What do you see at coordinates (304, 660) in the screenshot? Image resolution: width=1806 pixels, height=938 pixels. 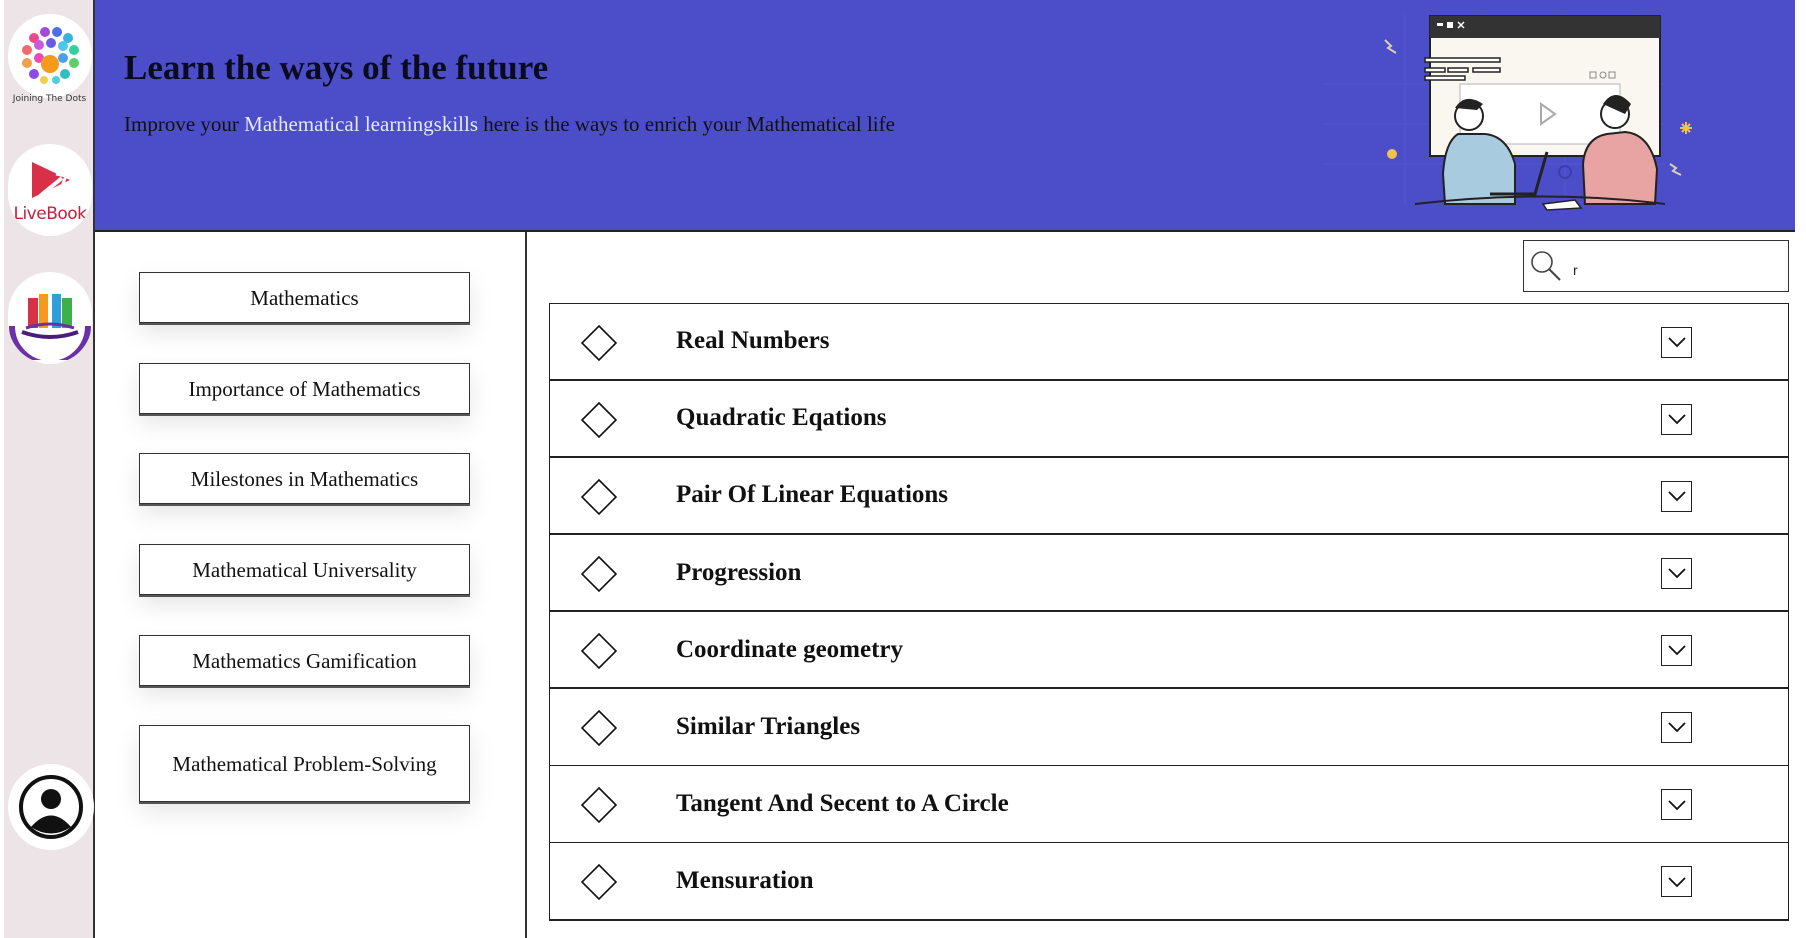 I see `sidebar-item-mathematics-gamification: Mathematics Gamification` at bounding box center [304, 660].